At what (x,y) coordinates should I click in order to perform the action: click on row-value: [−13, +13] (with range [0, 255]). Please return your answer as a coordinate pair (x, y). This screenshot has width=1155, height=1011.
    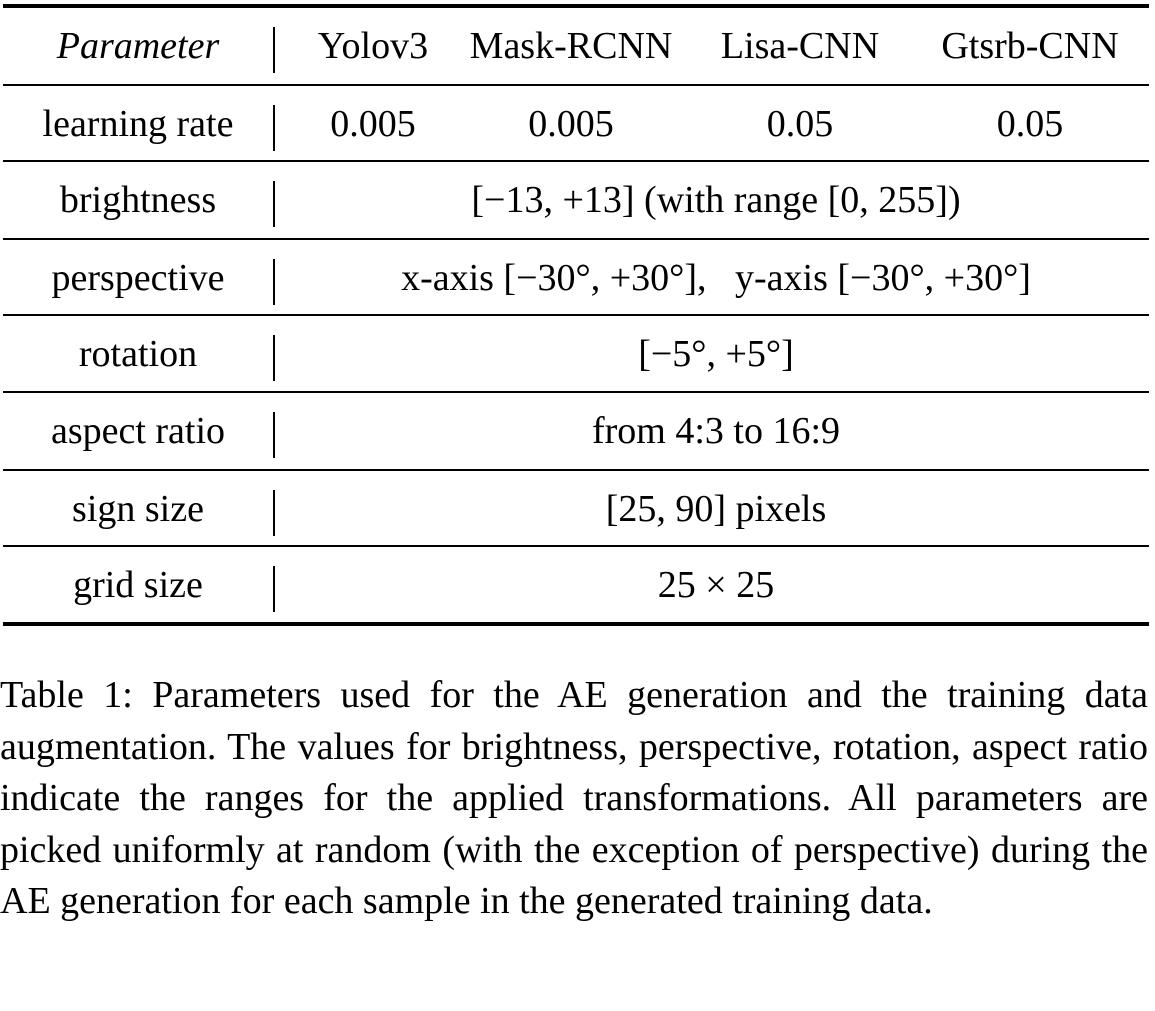
    Looking at the image, I should click on (716, 200).